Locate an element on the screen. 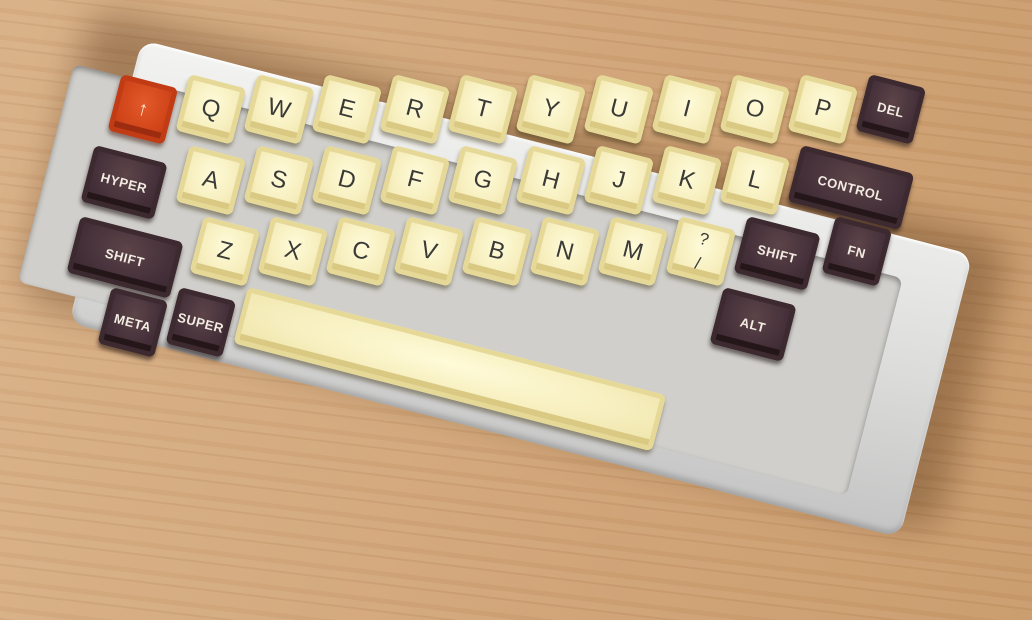 This screenshot has height=620, width=1032. super-key-legend: SUPER is located at coordinates (200, 322).